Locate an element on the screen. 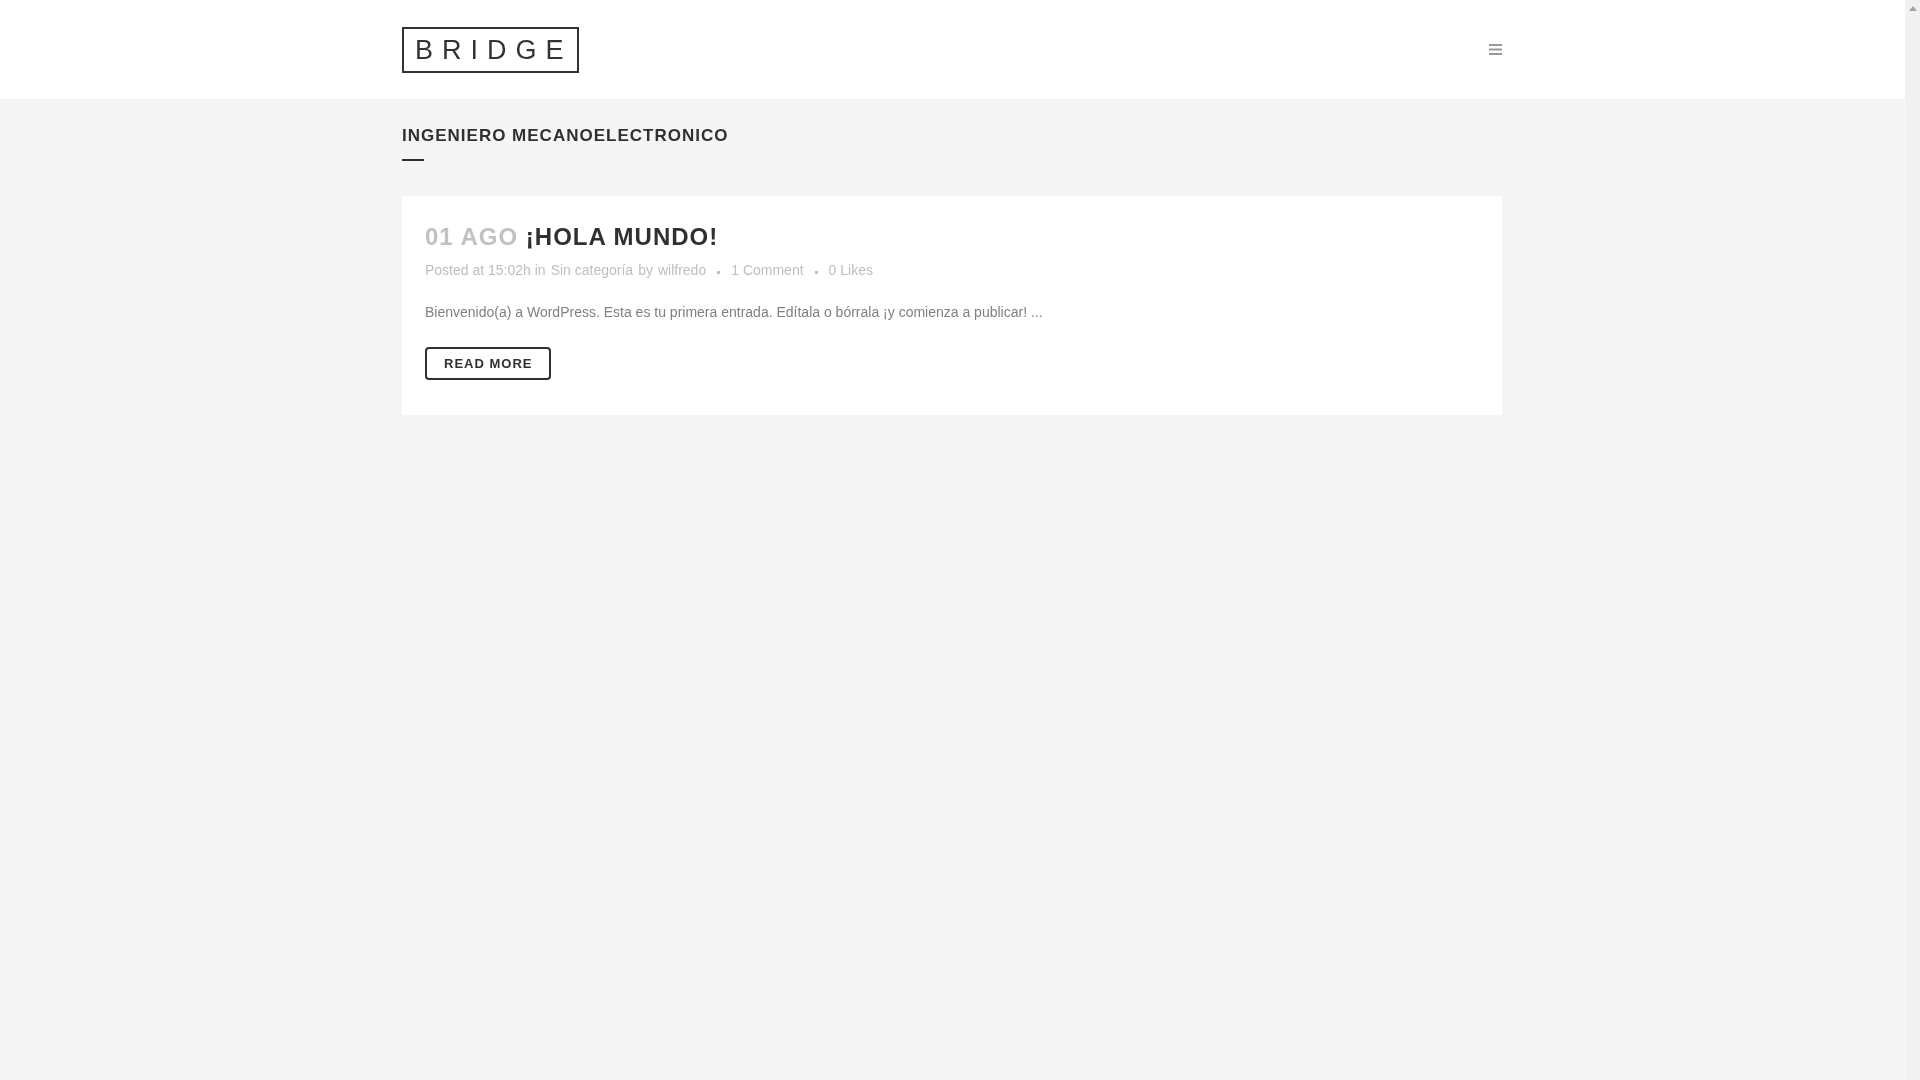 This screenshot has width=1920, height=1080. comments-link: 1 Comment is located at coordinates (767, 270).